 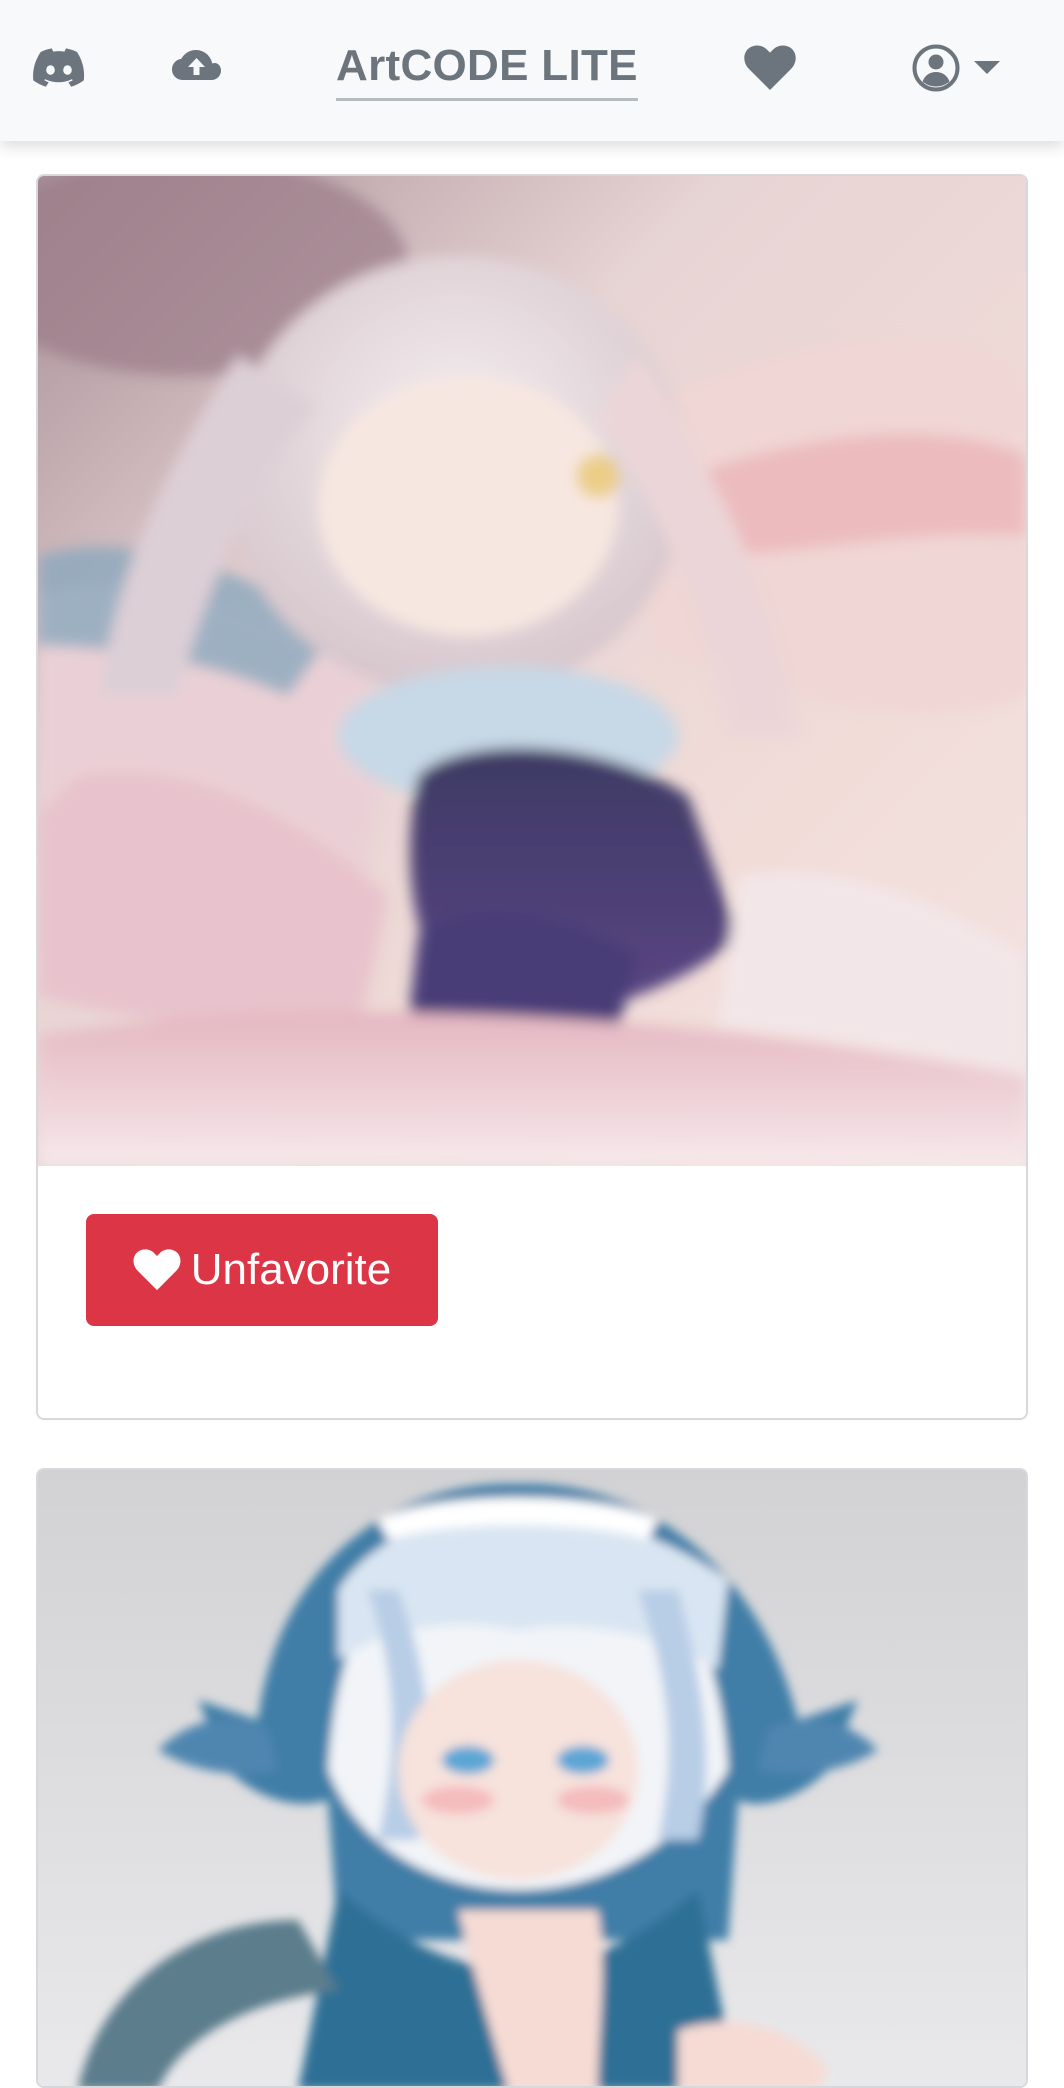 What do you see at coordinates (936, 68) in the screenshot?
I see `user-circle-icon` at bounding box center [936, 68].